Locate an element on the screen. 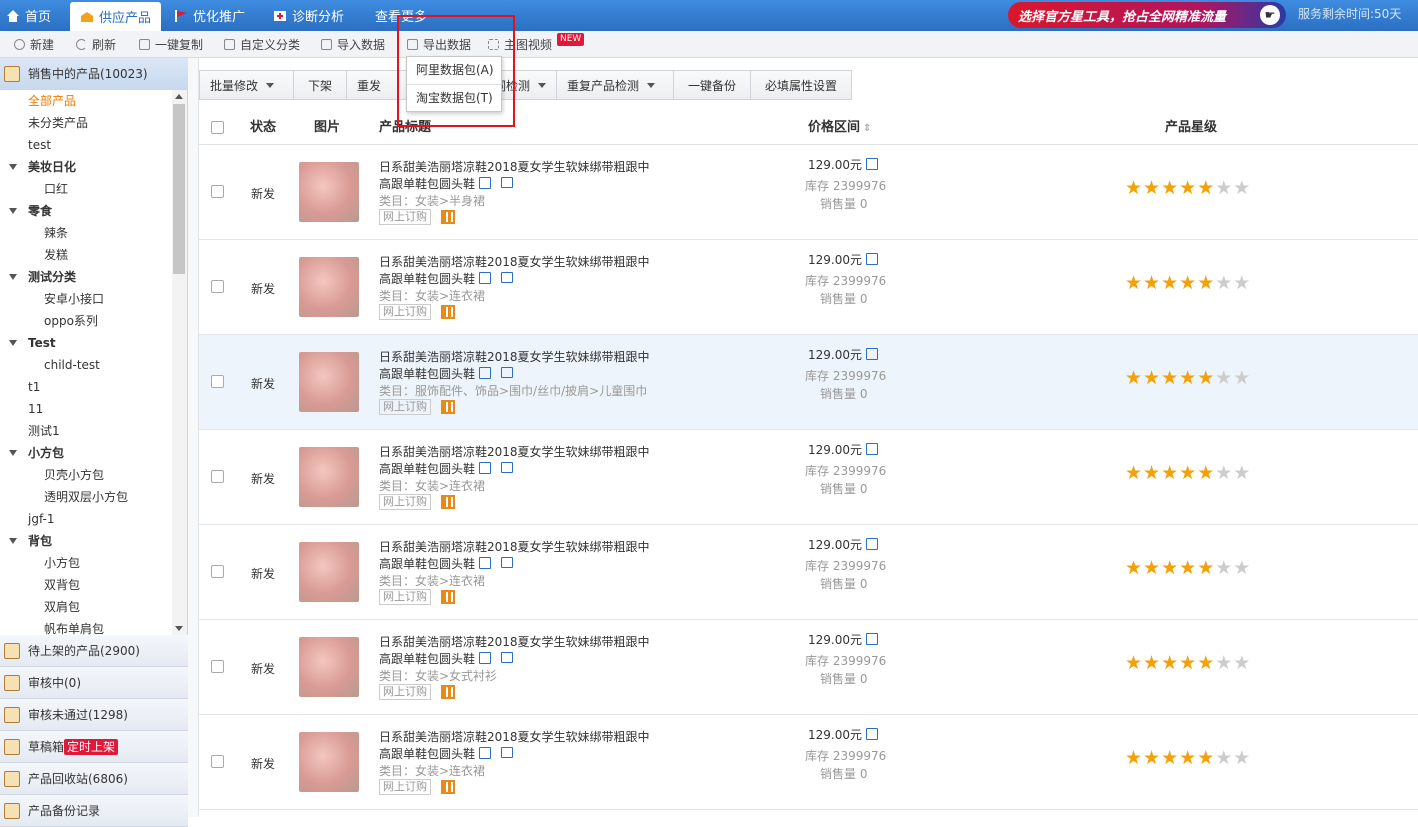 Image resolution: width=1418 pixels, height=827 pixels. splitter is located at coordinates (193, 437).